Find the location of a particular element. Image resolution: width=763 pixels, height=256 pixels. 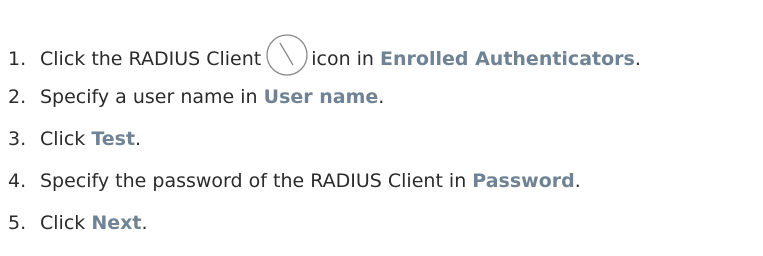

step-5: 5. Click Next. is located at coordinates (78, 223).